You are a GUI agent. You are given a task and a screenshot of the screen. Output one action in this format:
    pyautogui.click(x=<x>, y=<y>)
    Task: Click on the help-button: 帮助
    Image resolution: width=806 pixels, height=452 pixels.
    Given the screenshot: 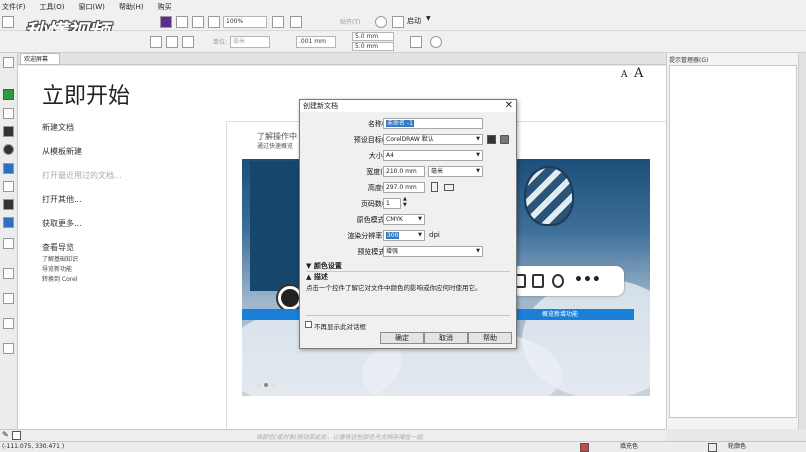 What is the action you would take?
    pyautogui.click(x=490, y=338)
    